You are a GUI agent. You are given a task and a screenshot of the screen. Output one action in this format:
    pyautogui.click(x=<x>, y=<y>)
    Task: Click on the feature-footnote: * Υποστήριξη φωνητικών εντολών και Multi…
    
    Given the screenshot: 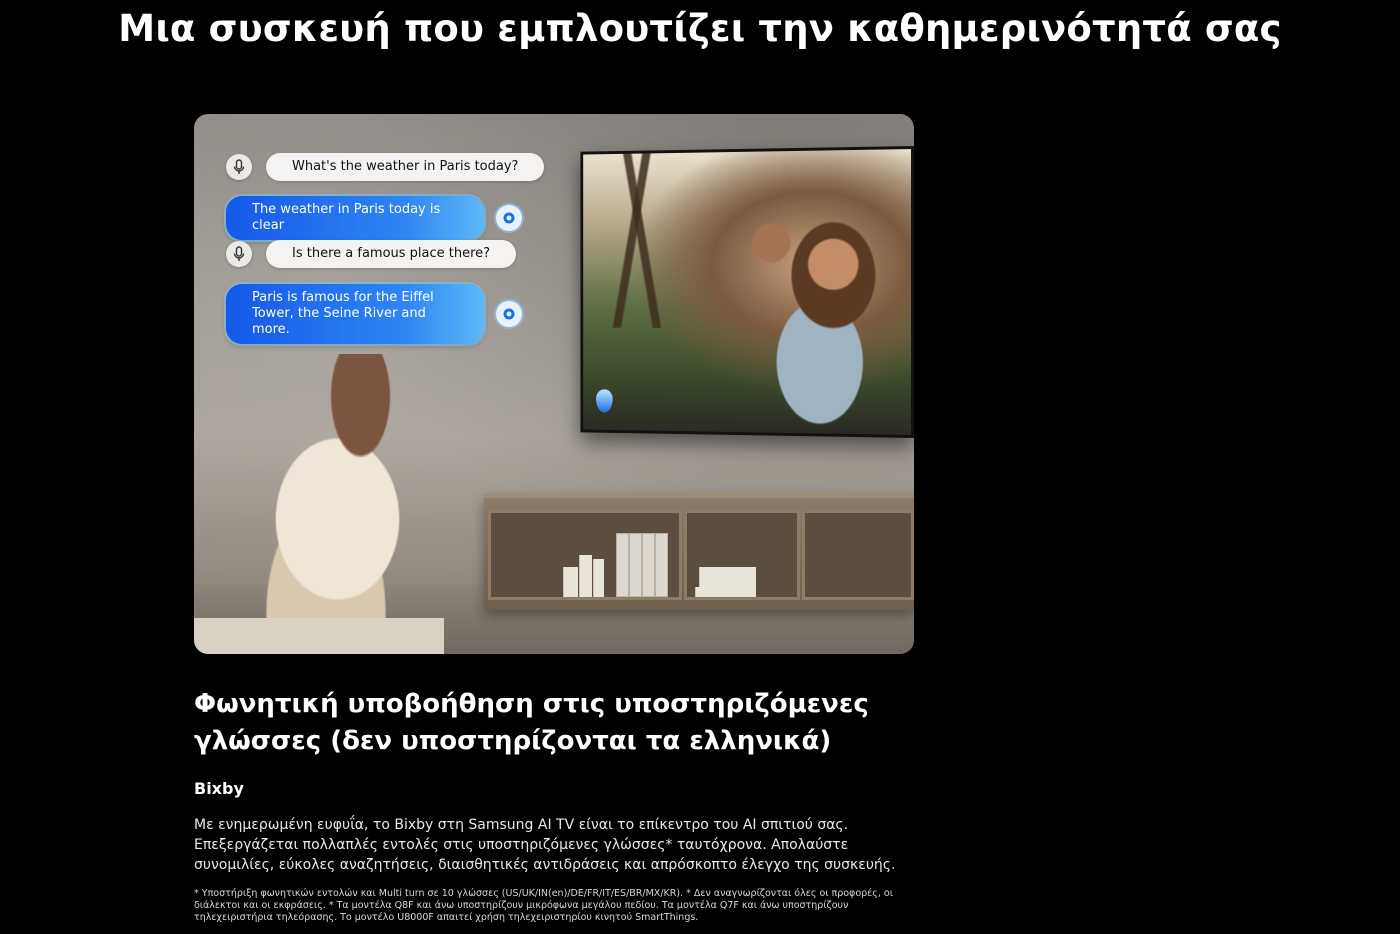 What is the action you would take?
    pyautogui.click(x=543, y=905)
    